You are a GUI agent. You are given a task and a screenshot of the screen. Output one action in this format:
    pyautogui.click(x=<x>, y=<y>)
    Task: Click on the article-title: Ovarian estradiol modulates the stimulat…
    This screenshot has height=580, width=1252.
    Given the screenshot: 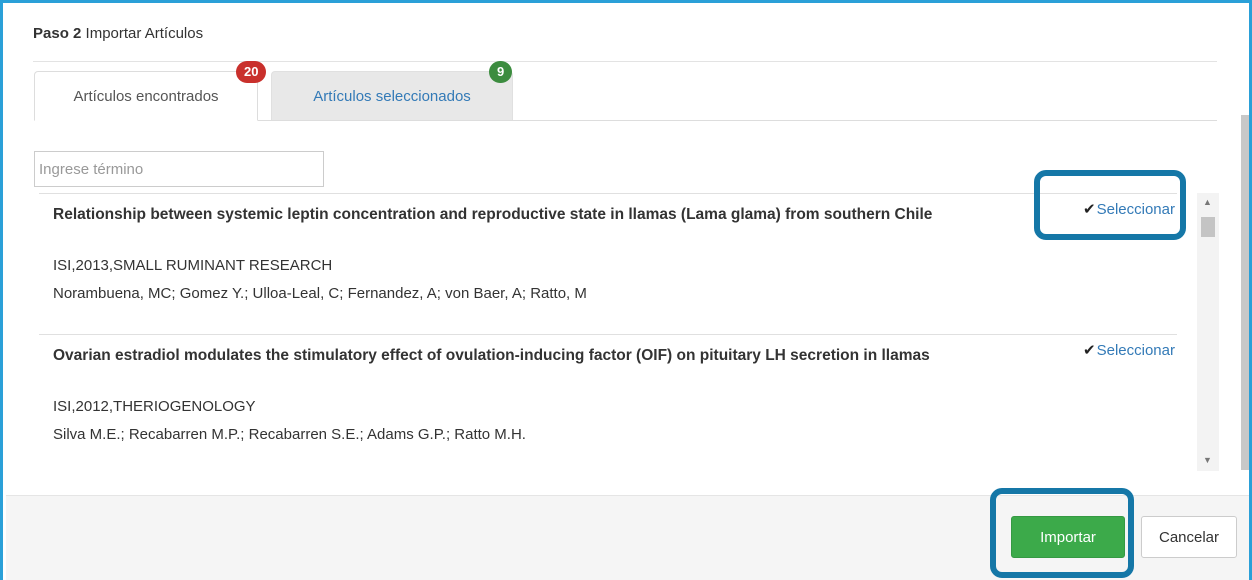 What is the action you would take?
    pyautogui.click(x=491, y=355)
    